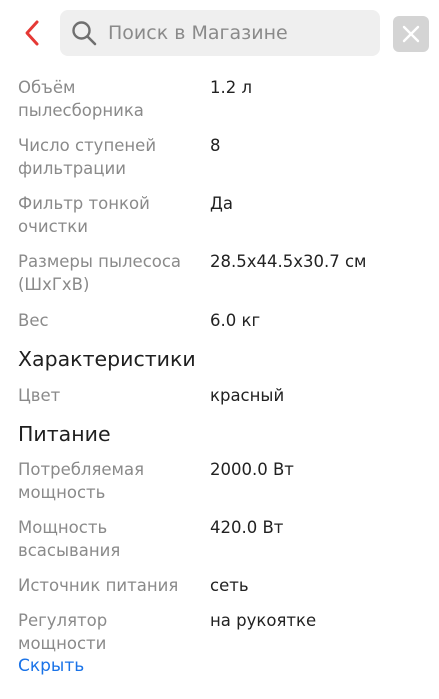 This screenshot has height=699, width=439. What do you see at coordinates (107, 359) in the screenshot?
I see `section-title-characteristics: Характеристики` at bounding box center [107, 359].